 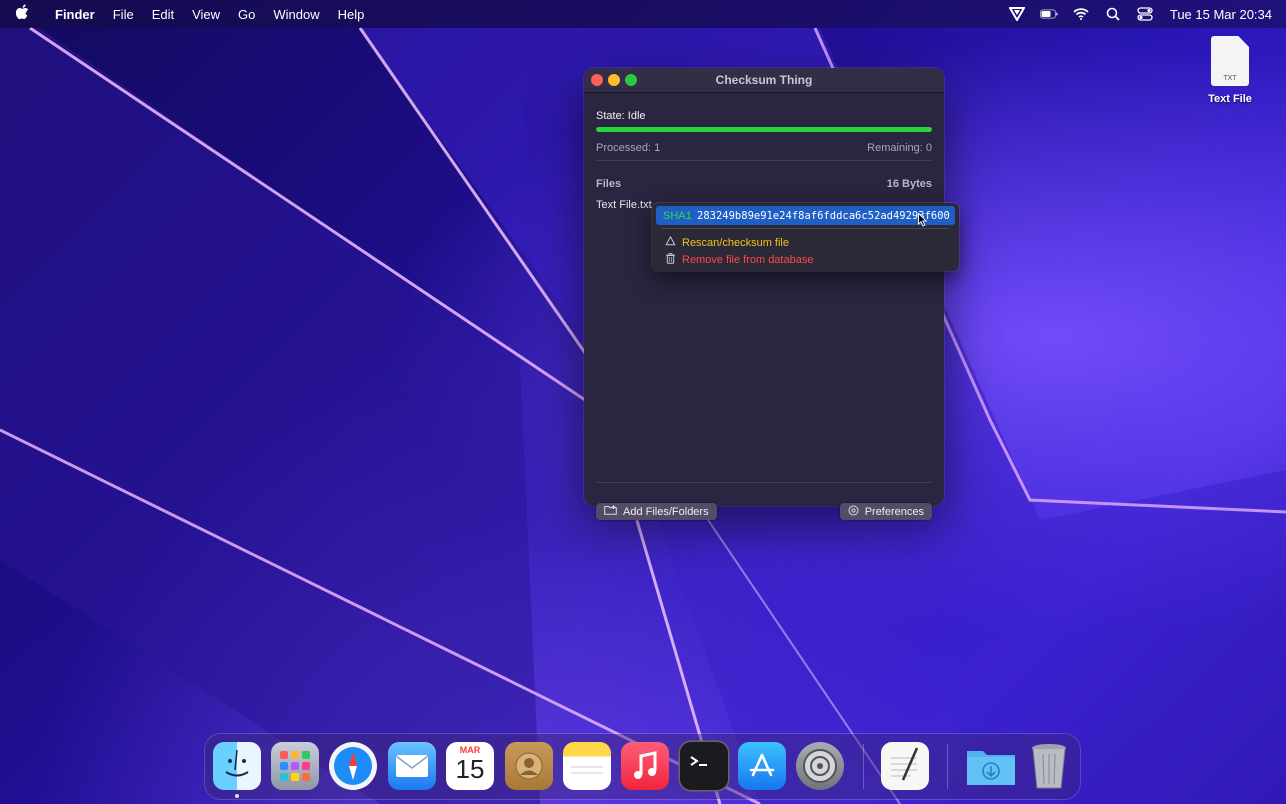 I want to click on hash-algorithm-label: SHA1, so click(x=677, y=215).